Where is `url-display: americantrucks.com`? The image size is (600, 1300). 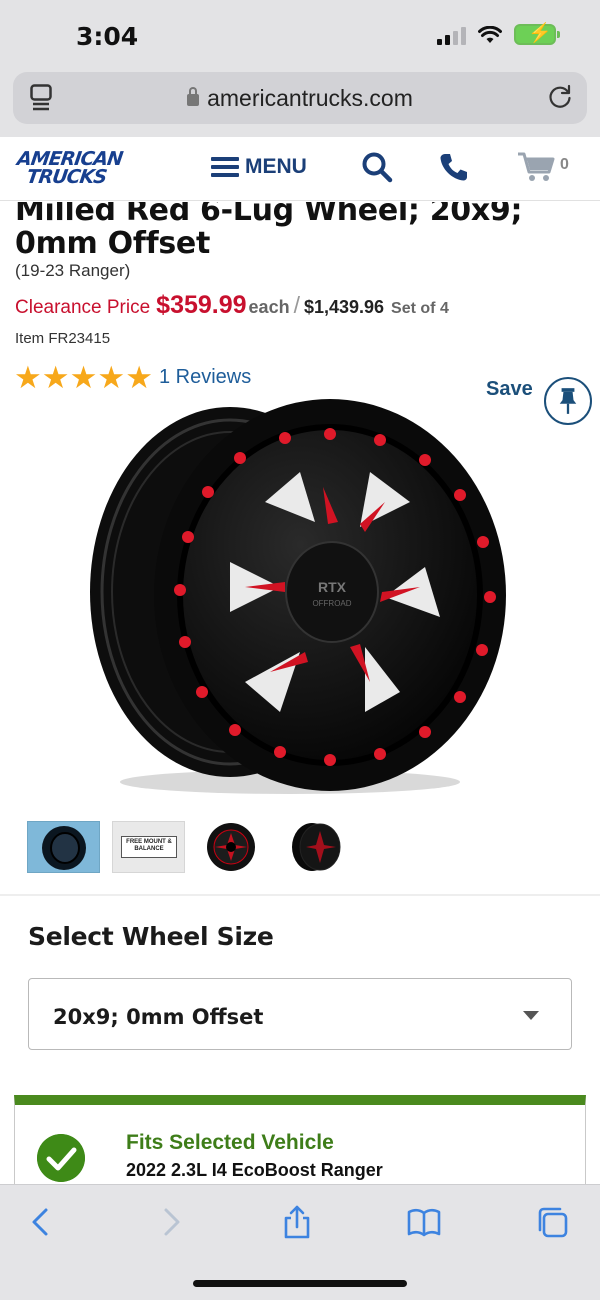
url-display: americantrucks.com is located at coordinates (300, 98).